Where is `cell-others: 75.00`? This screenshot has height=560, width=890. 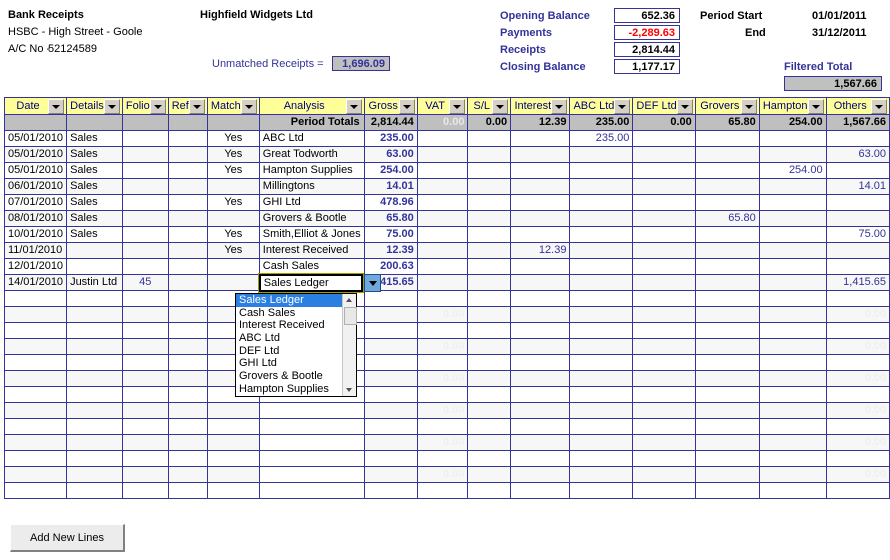 cell-others: 75.00 is located at coordinates (857, 234).